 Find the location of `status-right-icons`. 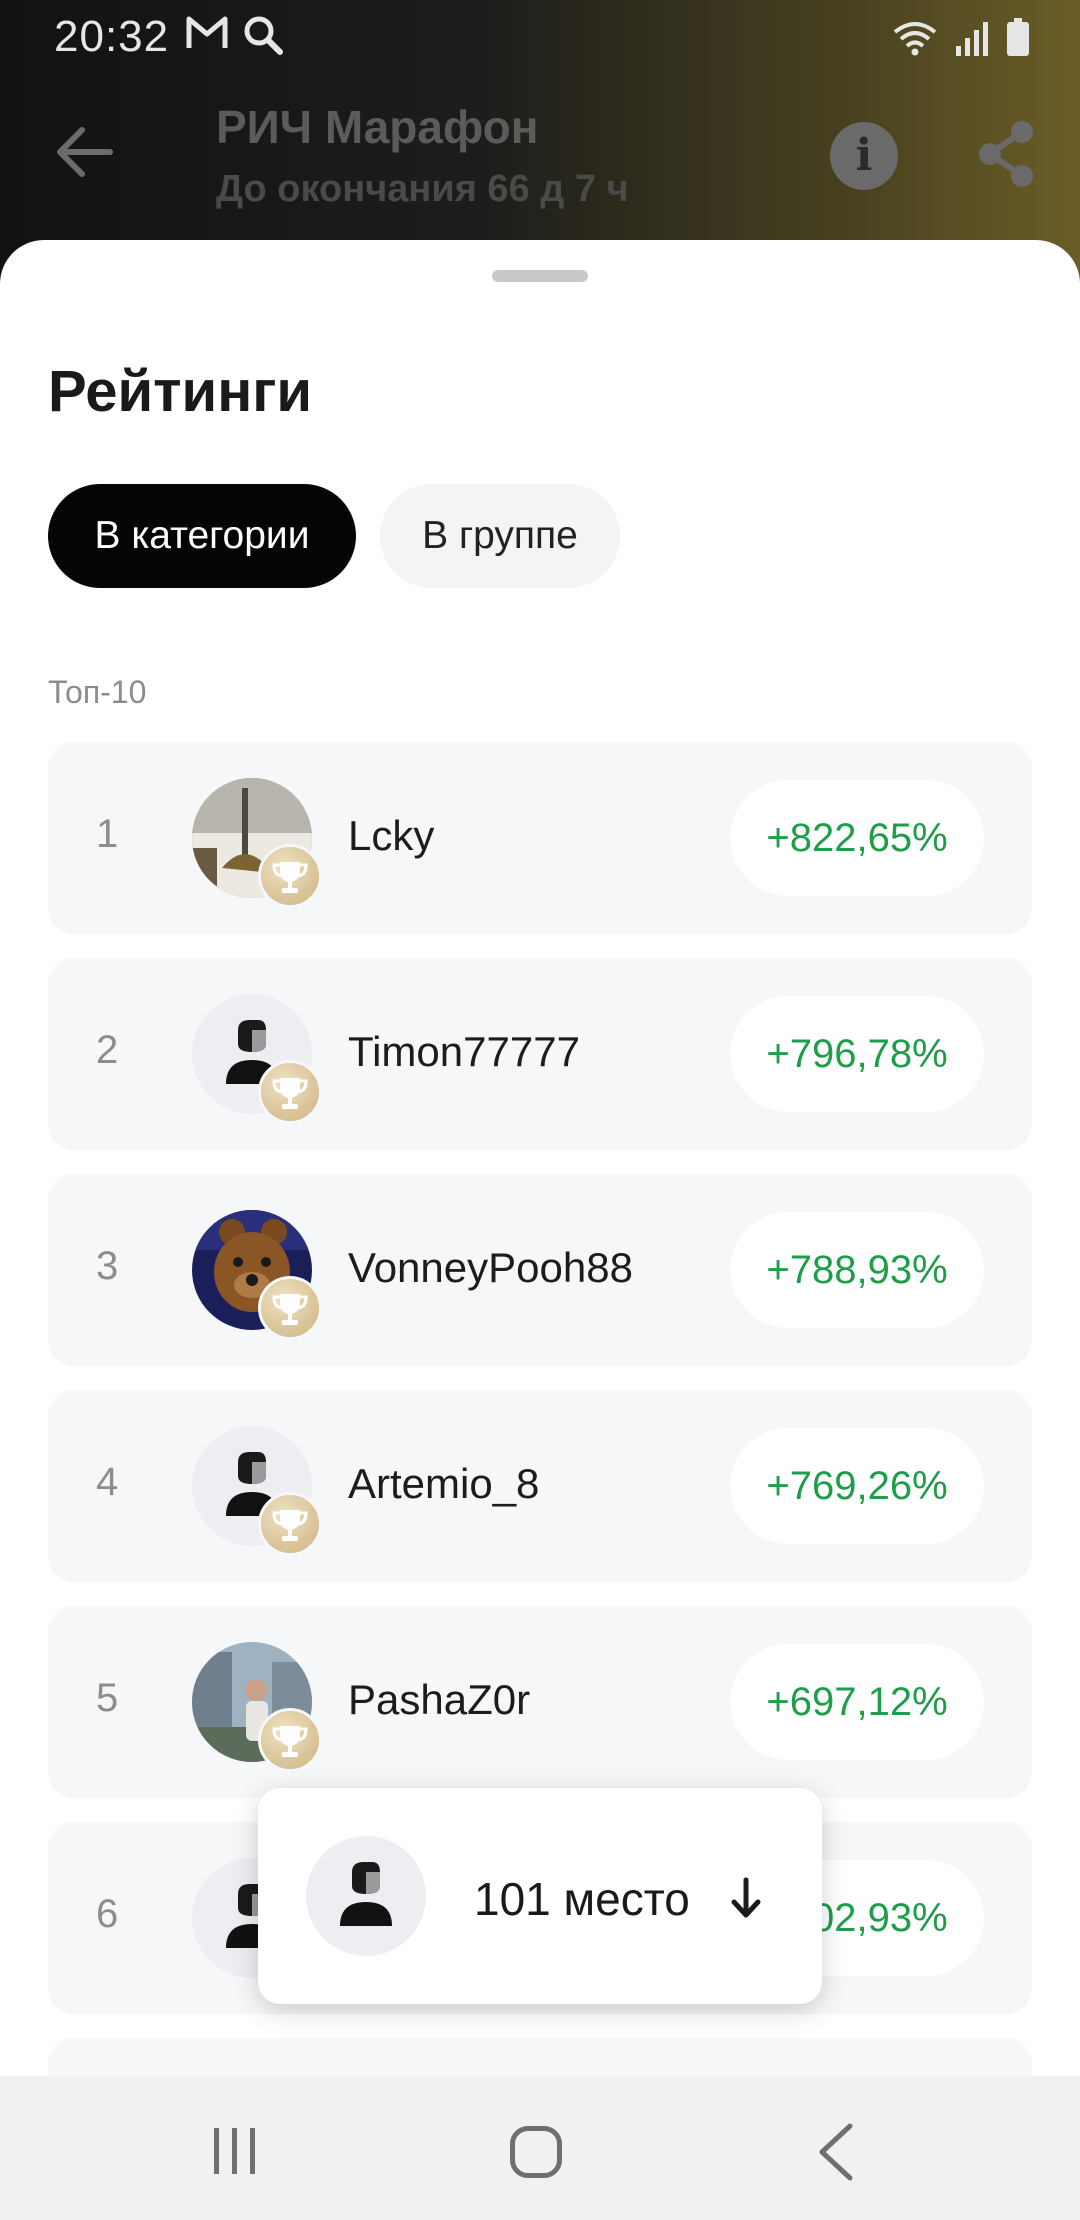

status-right-icons is located at coordinates (961, 37).